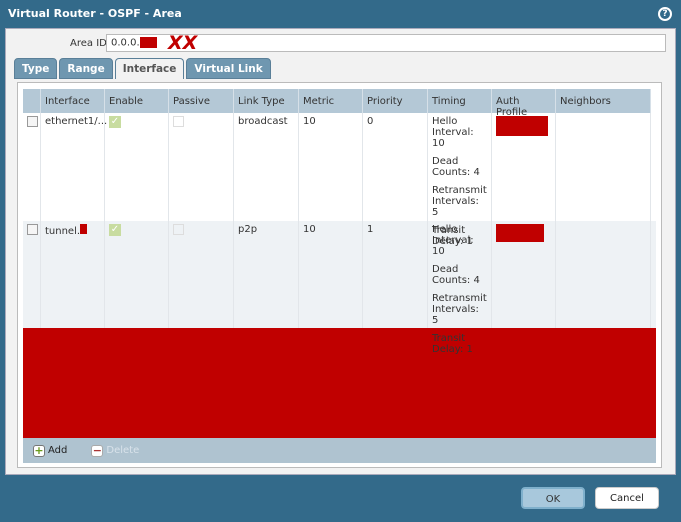 The width and height of the screenshot is (681, 522). I want to click on help-icon: ?, so click(665, 14).